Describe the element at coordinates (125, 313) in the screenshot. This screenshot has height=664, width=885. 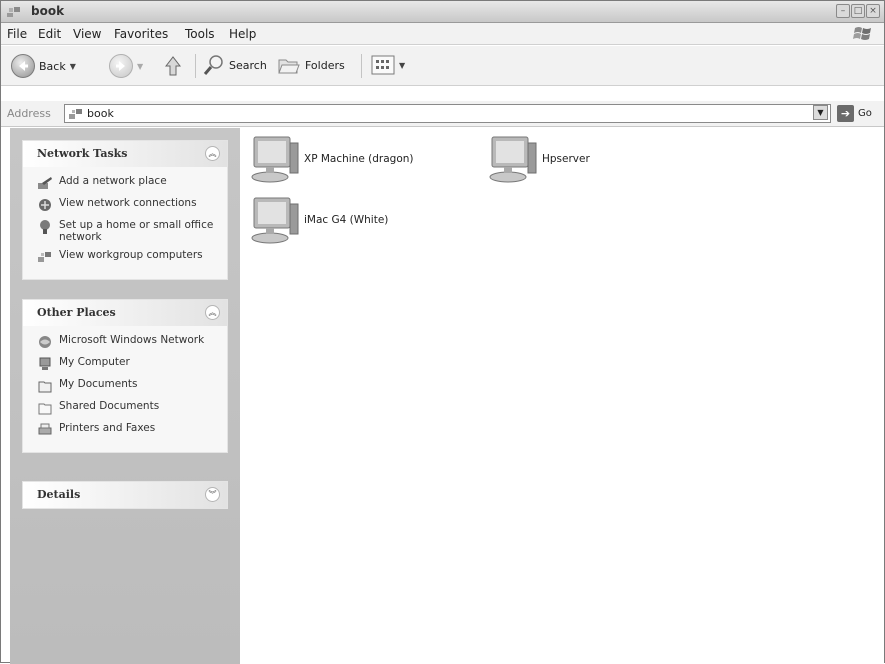
I see `other-places-header: Other Places ︽` at that location.